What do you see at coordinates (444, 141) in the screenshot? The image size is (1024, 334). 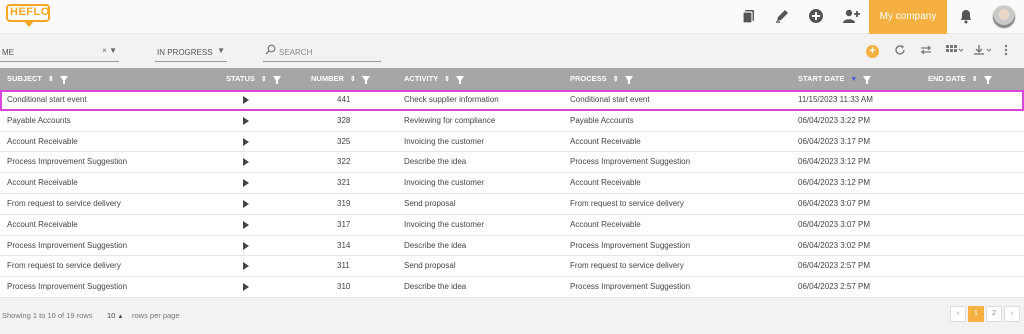 I see `cell-activity: Invoicing the customer` at bounding box center [444, 141].